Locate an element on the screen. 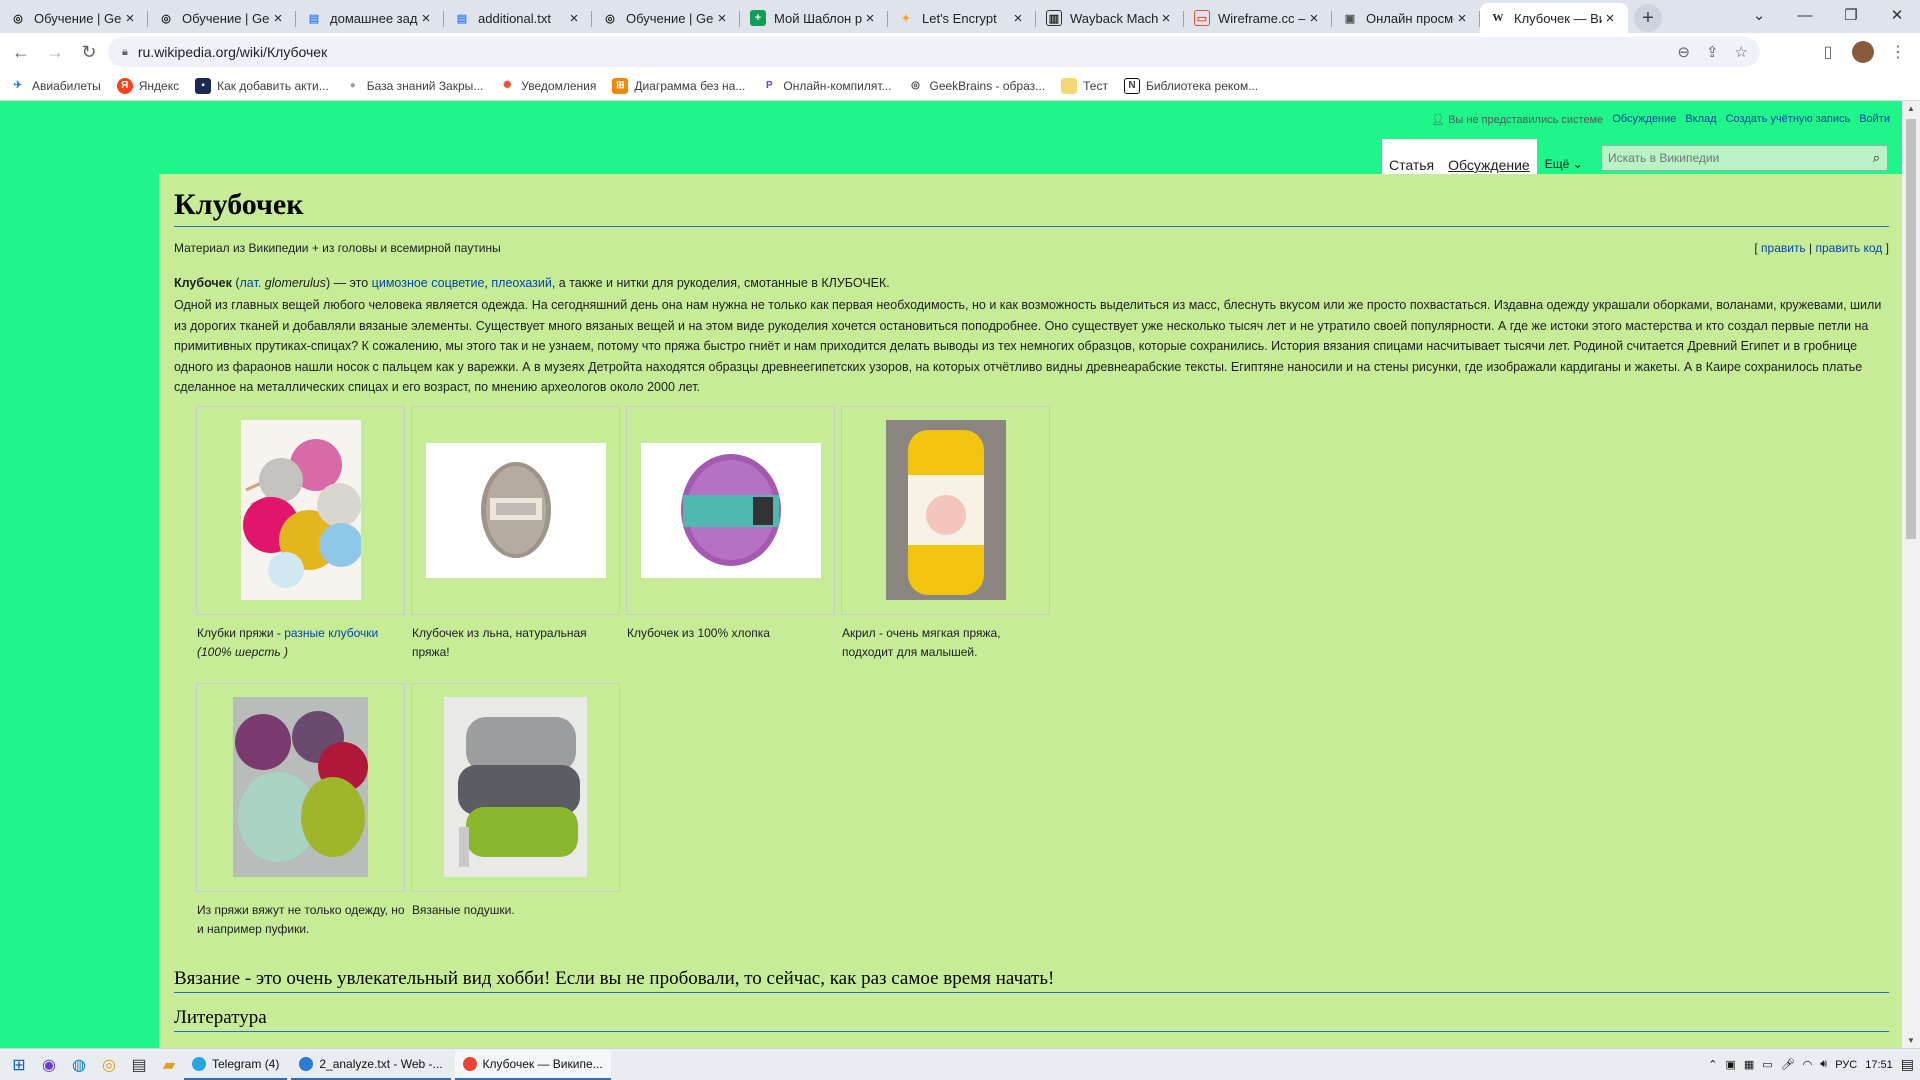 The width and height of the screenshot is (1920, 1080). volume-icon: 🔊︎ is located at coordinates (1823, 1064).